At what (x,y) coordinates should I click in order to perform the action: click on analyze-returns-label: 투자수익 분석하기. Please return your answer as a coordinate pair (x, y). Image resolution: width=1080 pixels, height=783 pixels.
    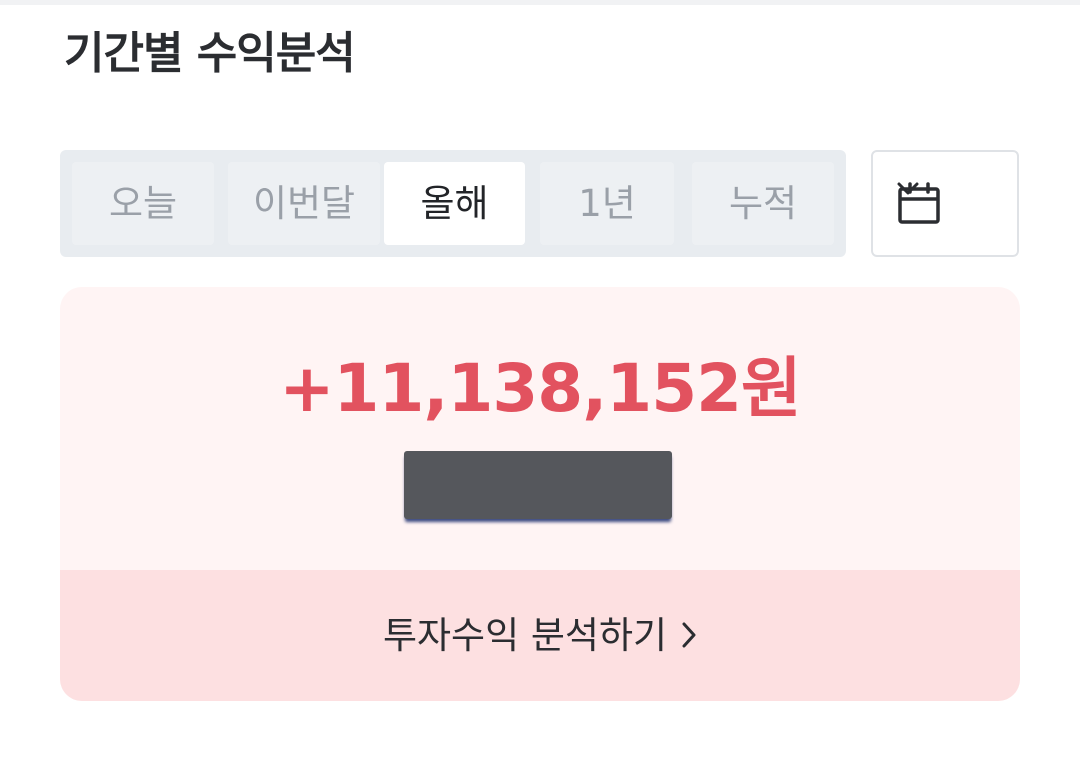
    Looking at the image, I should click on (525, 635).